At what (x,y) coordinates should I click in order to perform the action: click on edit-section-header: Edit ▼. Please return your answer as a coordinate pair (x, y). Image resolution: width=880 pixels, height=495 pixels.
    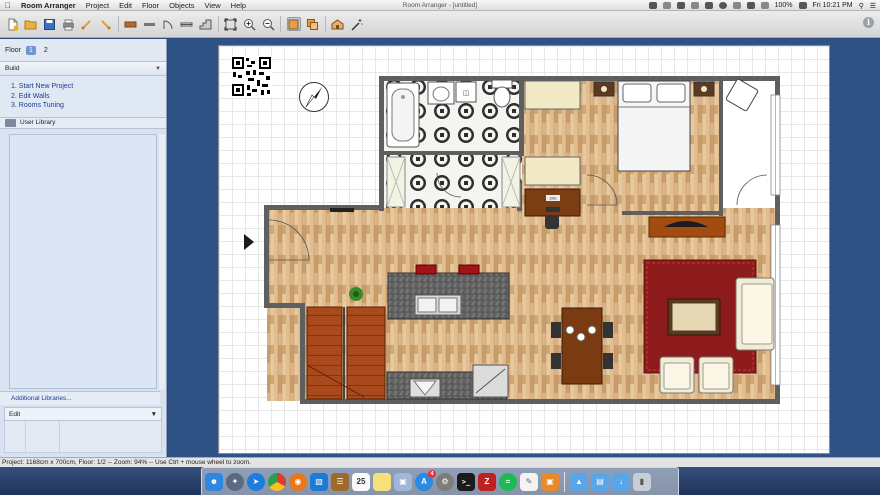
    Looking at the image, I should click on (83, 414).